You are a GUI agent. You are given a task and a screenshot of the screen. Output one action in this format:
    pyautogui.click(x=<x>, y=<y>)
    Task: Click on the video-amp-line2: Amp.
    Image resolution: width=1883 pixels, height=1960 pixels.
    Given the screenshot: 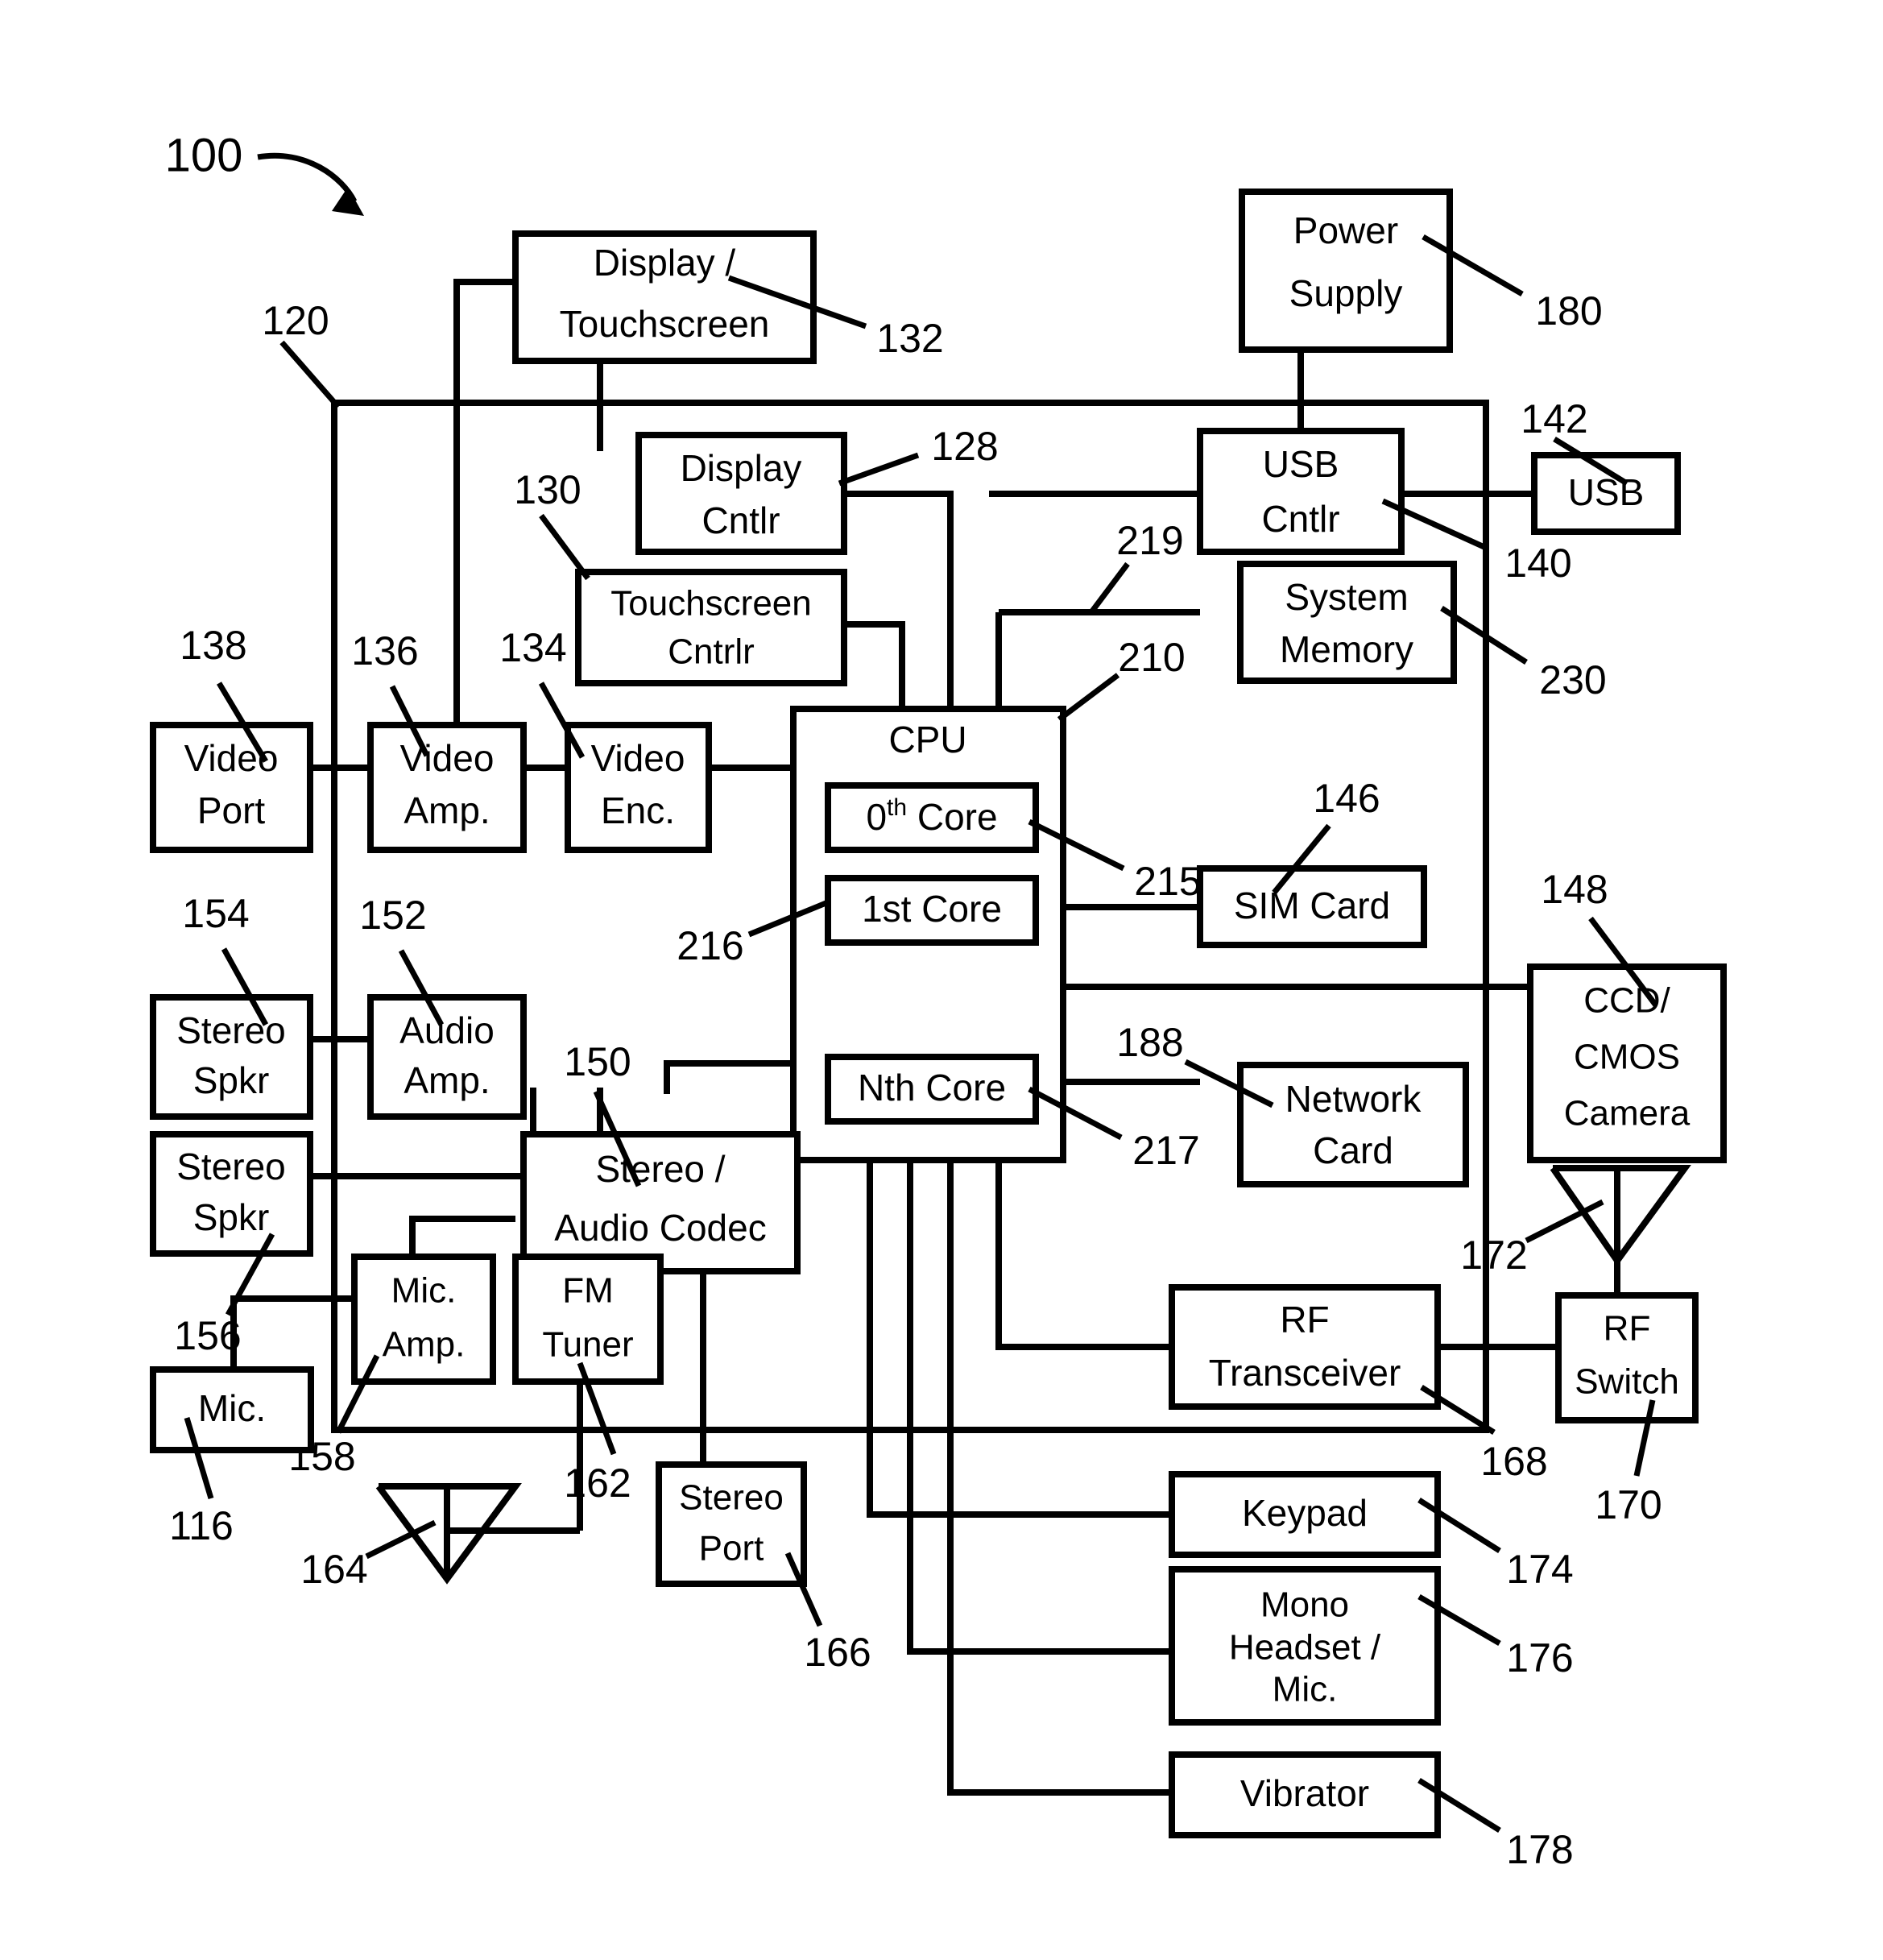 What is the action you would take?
    pyautogui.click(x=447, y=810)
    